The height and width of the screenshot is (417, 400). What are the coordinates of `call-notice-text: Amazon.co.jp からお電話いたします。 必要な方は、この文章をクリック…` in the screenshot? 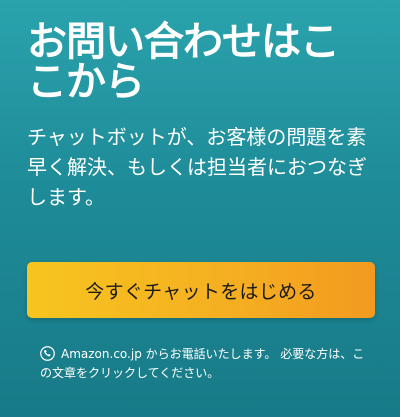 It's located at (202, 363).